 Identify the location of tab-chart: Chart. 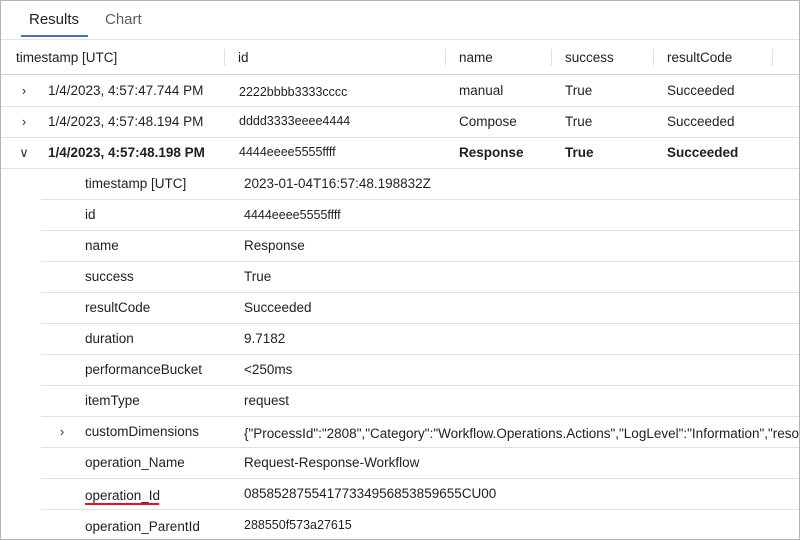
(123, 22).